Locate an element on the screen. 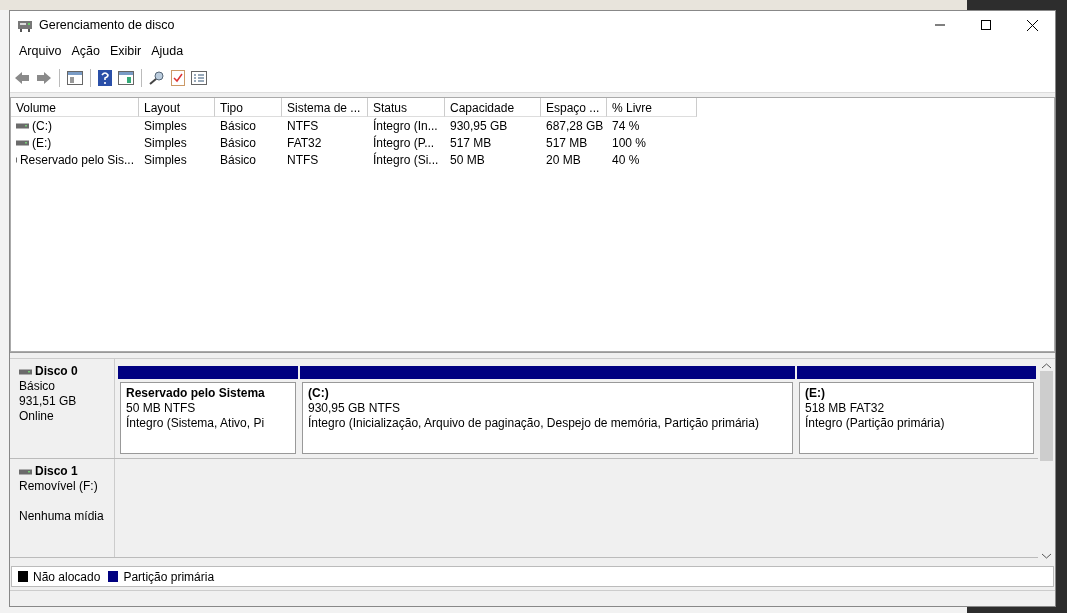 The width and height of the screenshot is (1067, 613). back-button is located at coordinates (22, 77).